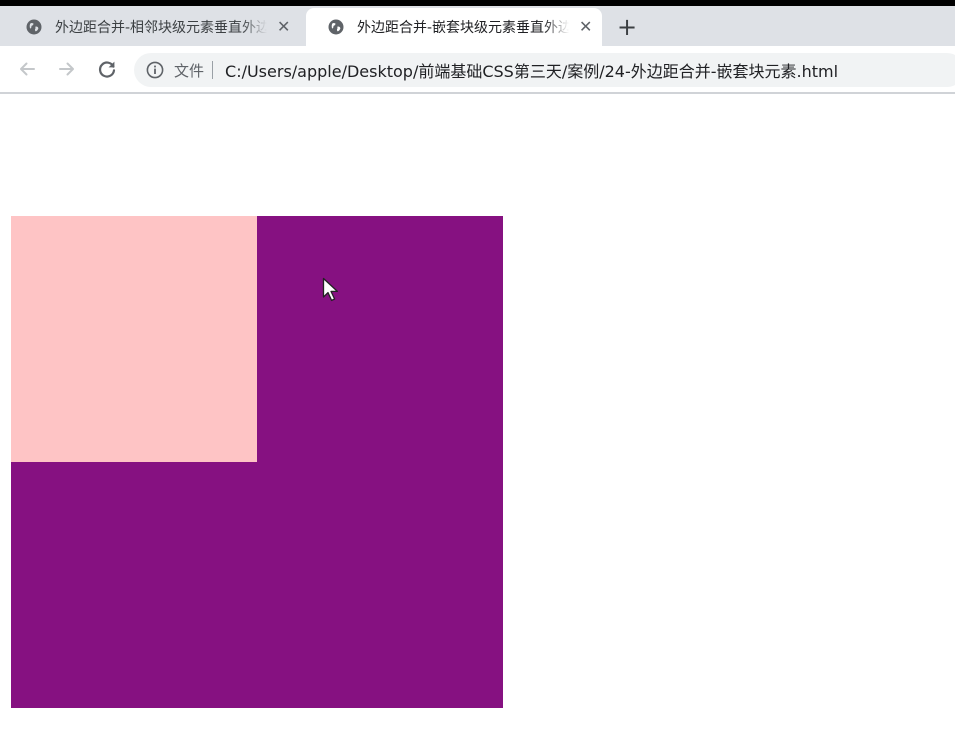 The height and width of the screenshot is (742, 955). Describe the element at coordinates (463, 28) in the screenshot. I see `tab-title: 外边距合并-嵌套块级元素垂直外边距合并` at that location.